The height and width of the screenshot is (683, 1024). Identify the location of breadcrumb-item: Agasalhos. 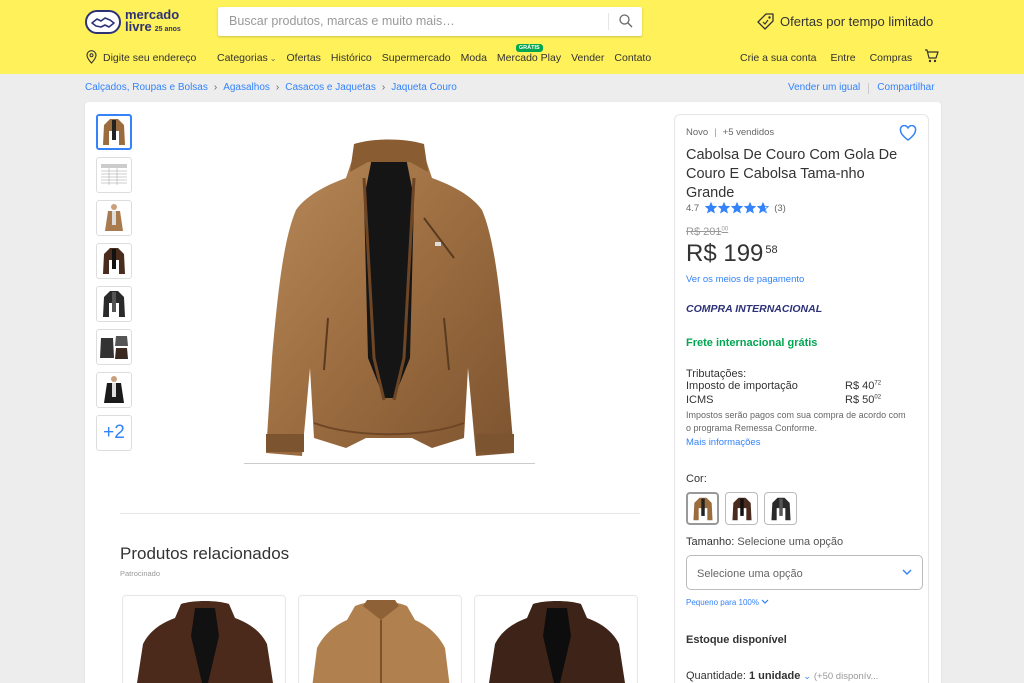
(246, 87).